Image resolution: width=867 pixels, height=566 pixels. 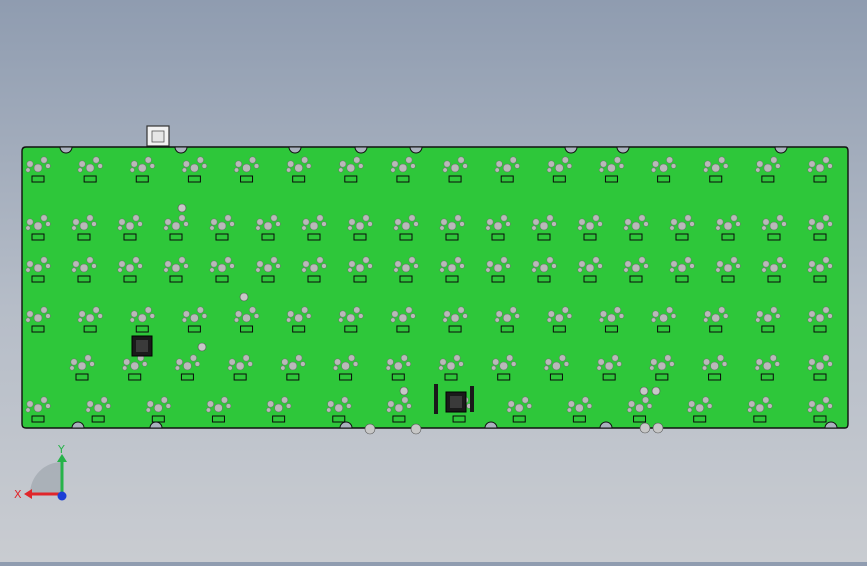 What do you see at coordinates (142, 346) in the screenshot?
I see `mcu-chip-left` at bounding box center [142, 346].